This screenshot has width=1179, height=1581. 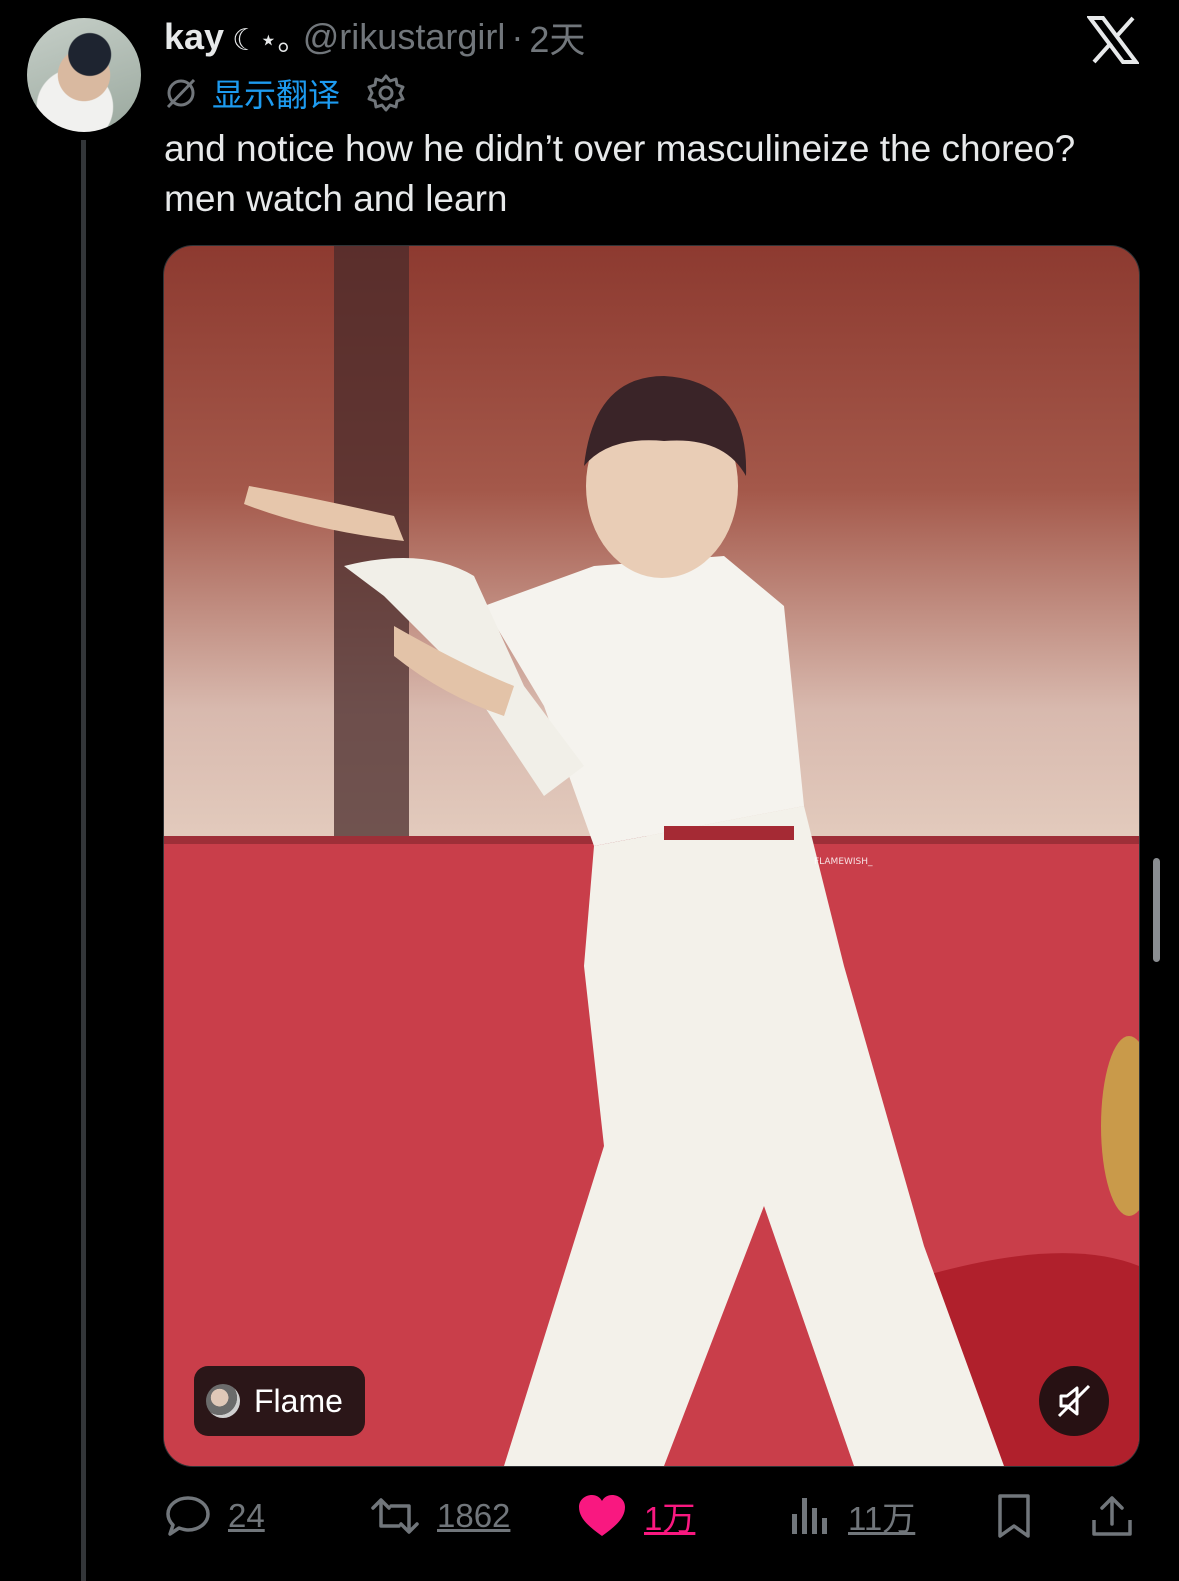 I want to click on translate-icon, so click(x=181, y=93).